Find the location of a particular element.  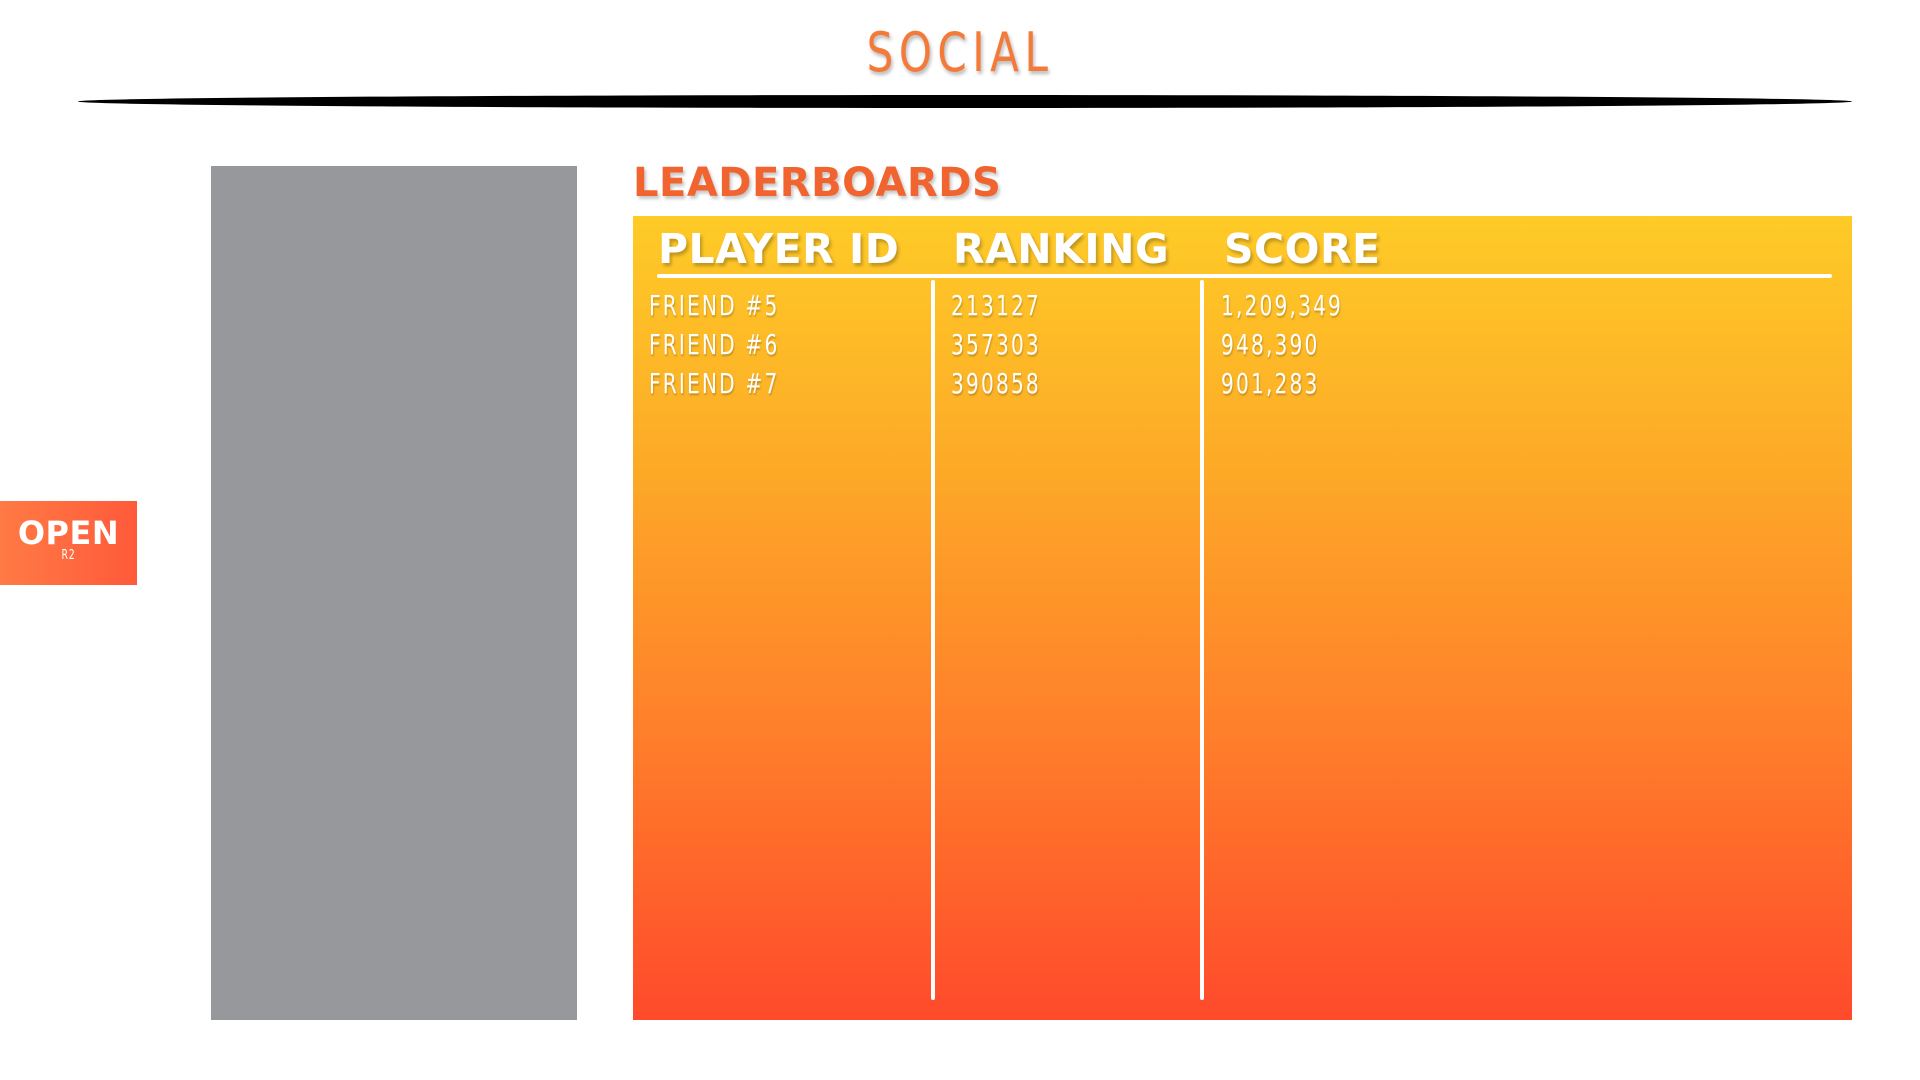

row-2-ranking: 357303 is located at coordinates (996, 344).